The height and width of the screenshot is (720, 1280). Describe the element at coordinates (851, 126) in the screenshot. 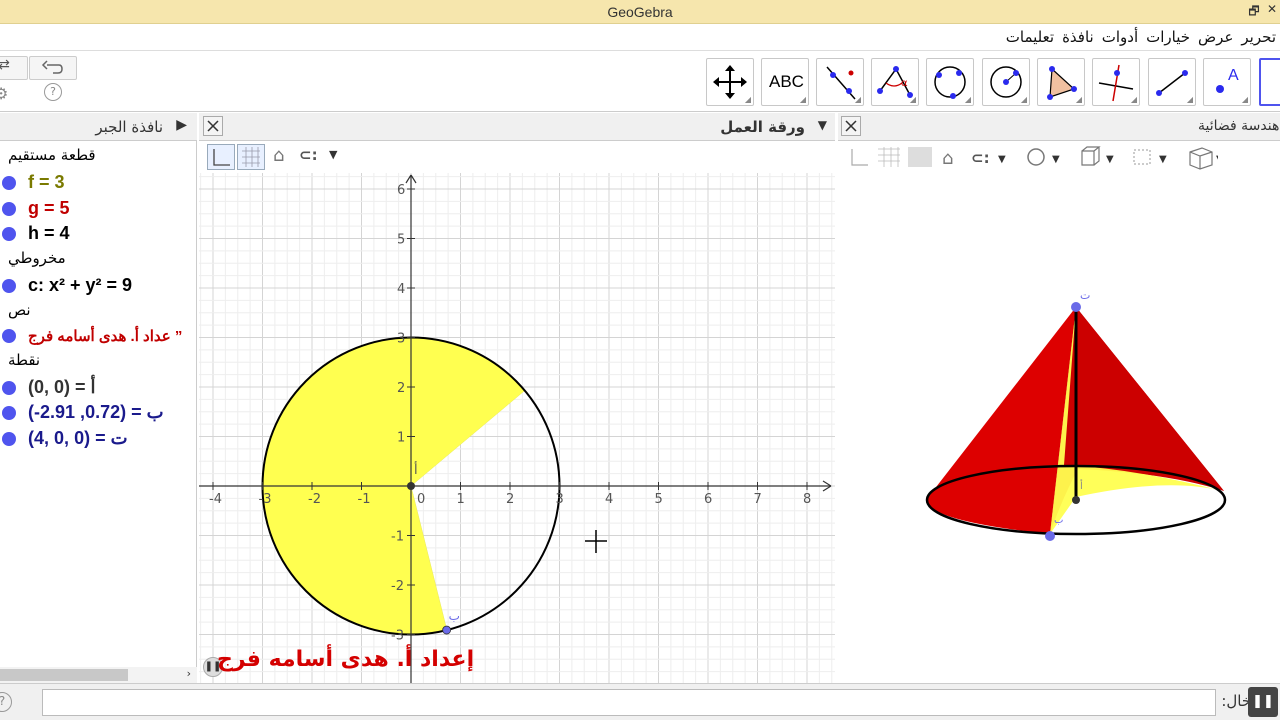

I see `close-3d-button` at that location.